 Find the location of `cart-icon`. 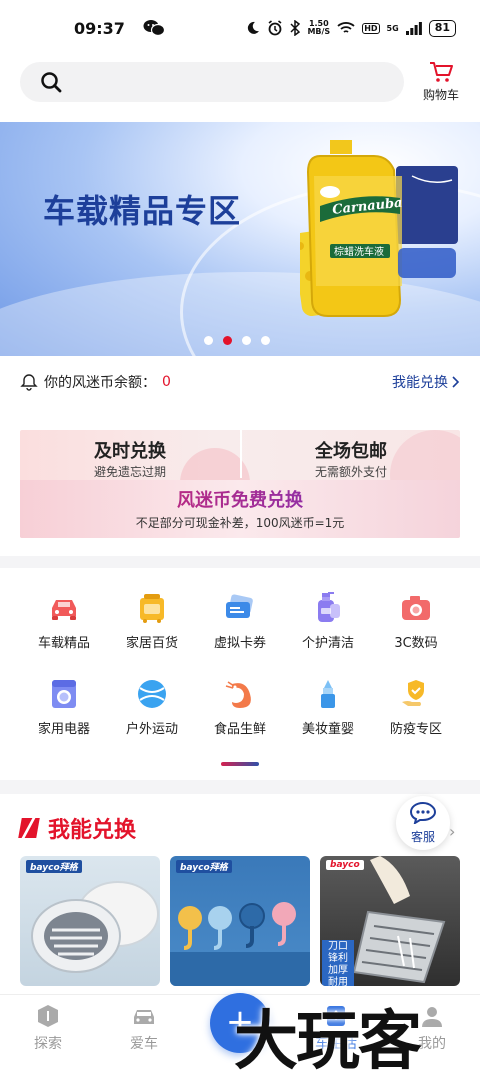

cart-icon is located at coordinates (441, 72).